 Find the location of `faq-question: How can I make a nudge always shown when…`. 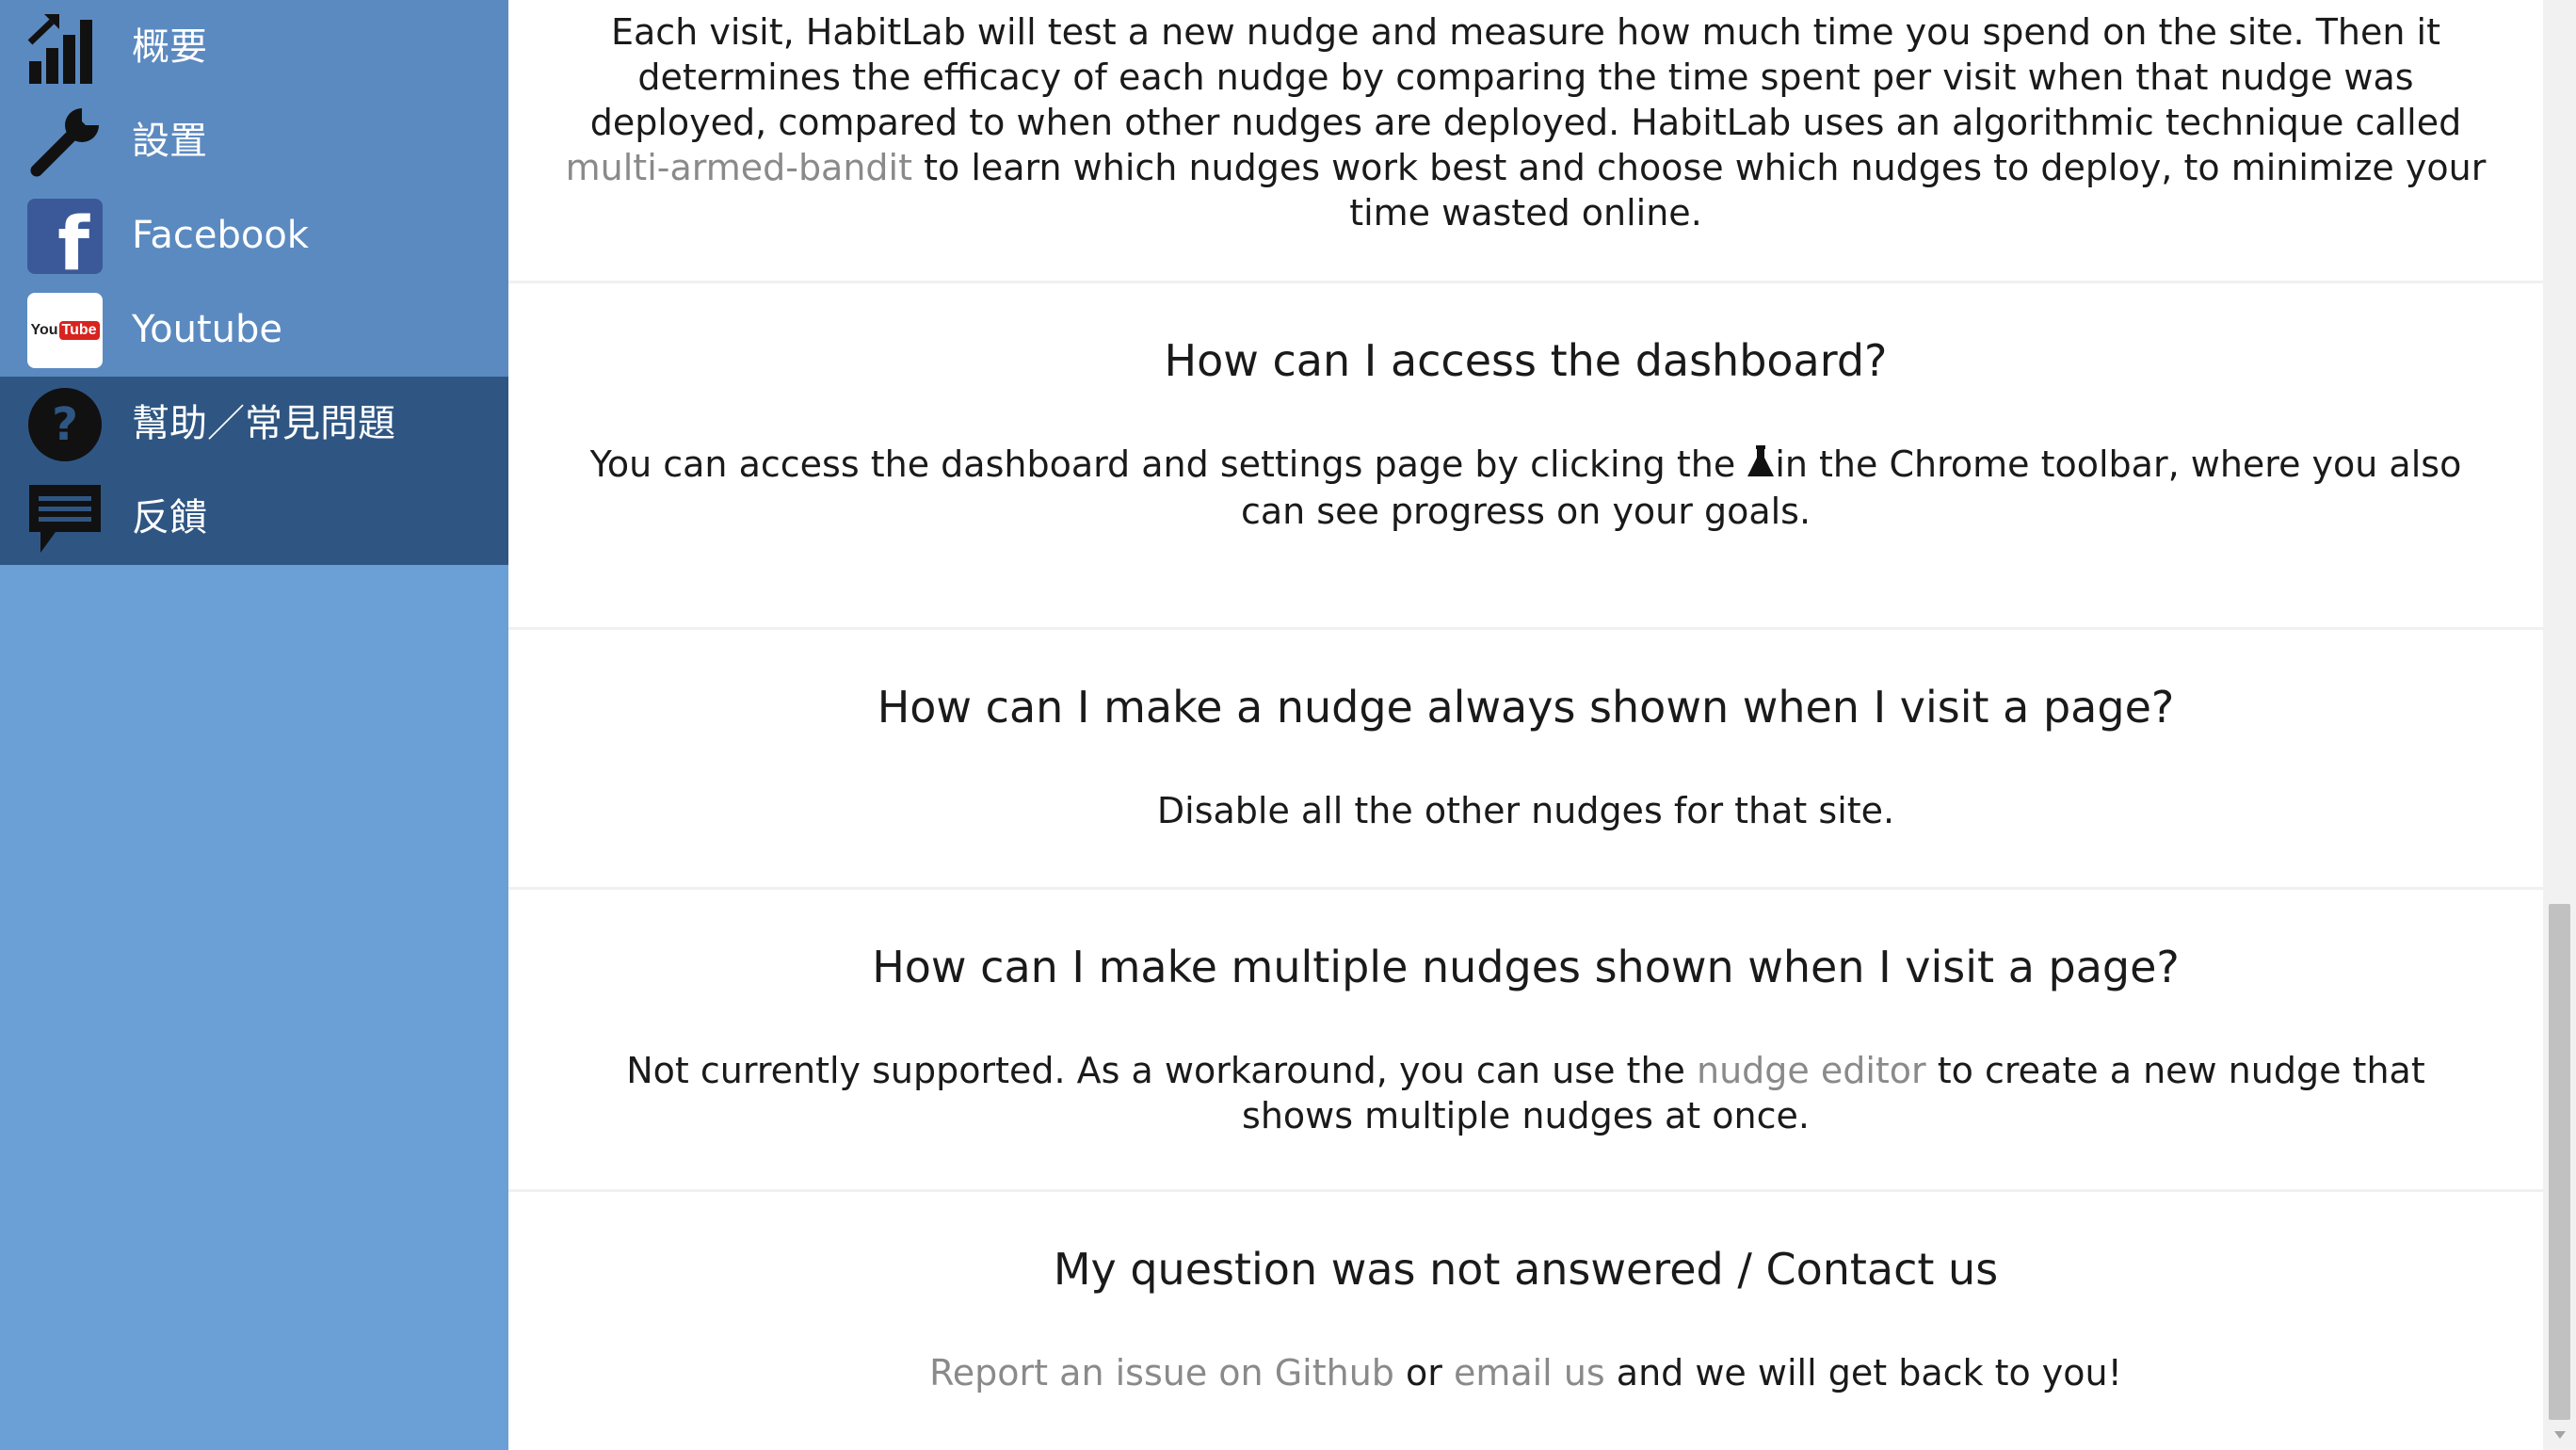

faq-question: How can I make a nudge always shown when… is located at coordinates (1526, 707).